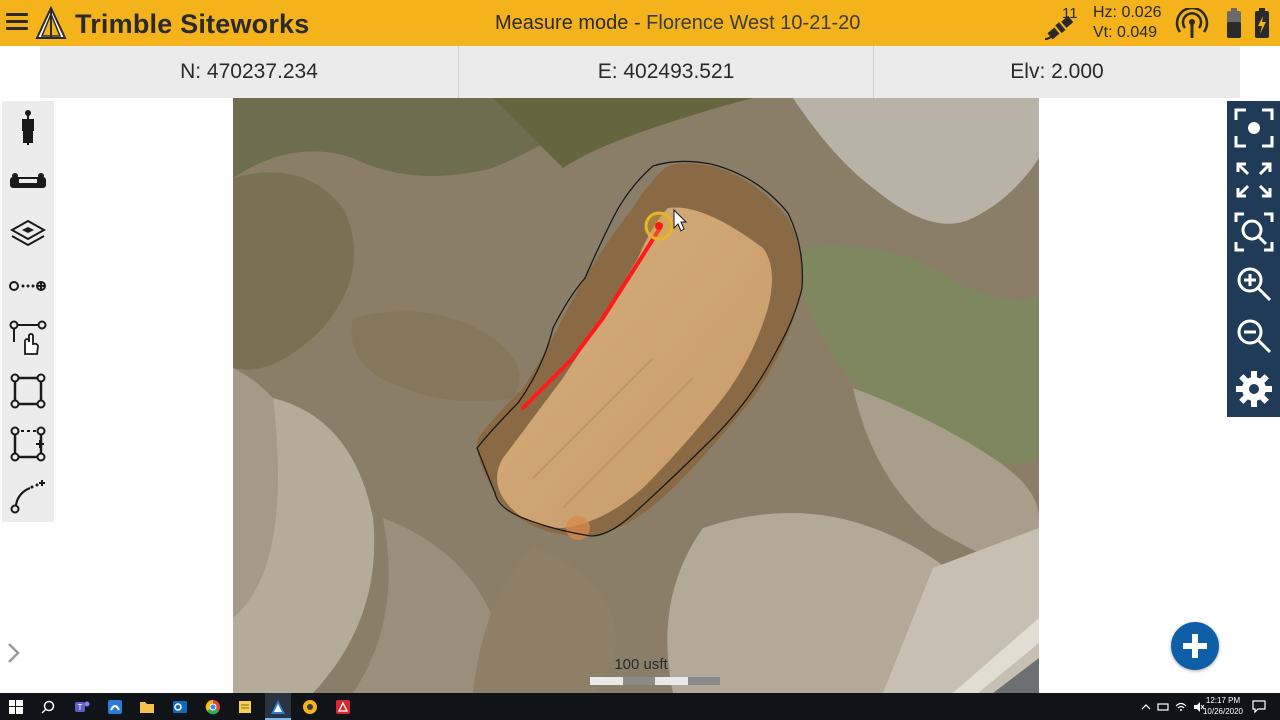 The image size is (1280, 720). I want to click on curve-button, so click(28, 496).